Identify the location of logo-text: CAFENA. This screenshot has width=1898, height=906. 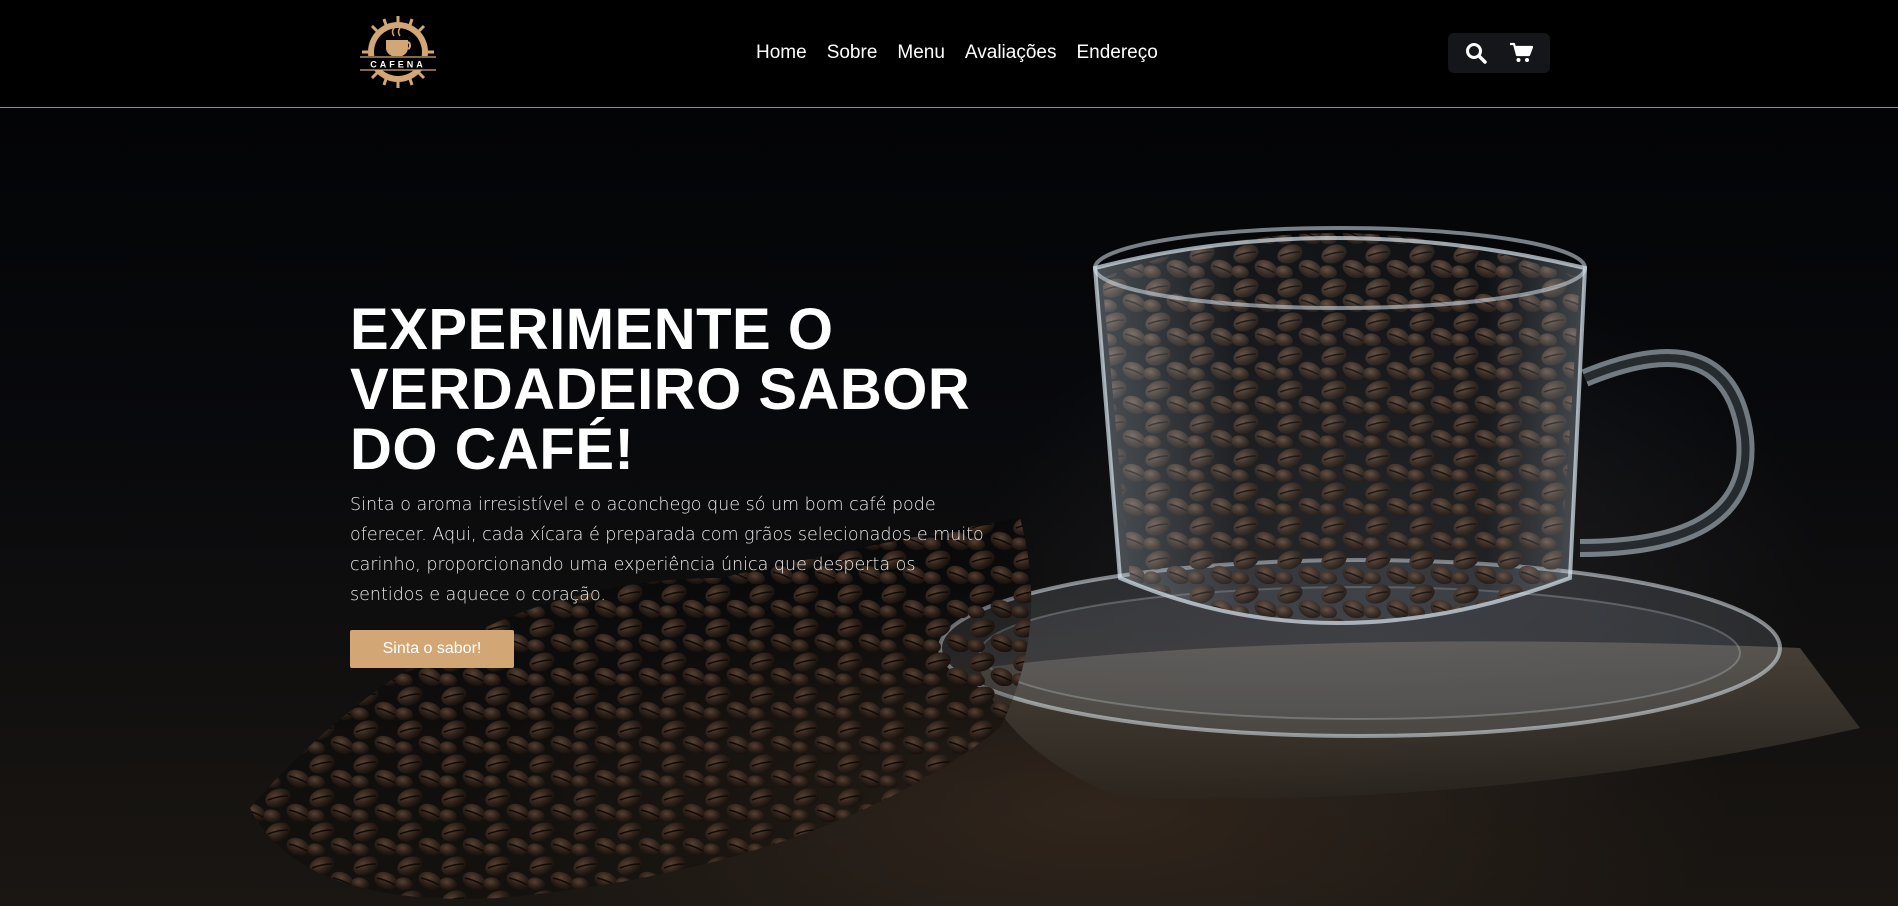
(398, 65).